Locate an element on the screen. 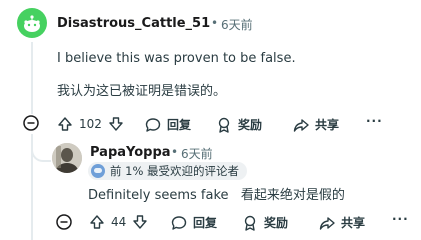  thread-branch is located at coordinates (41, 151).